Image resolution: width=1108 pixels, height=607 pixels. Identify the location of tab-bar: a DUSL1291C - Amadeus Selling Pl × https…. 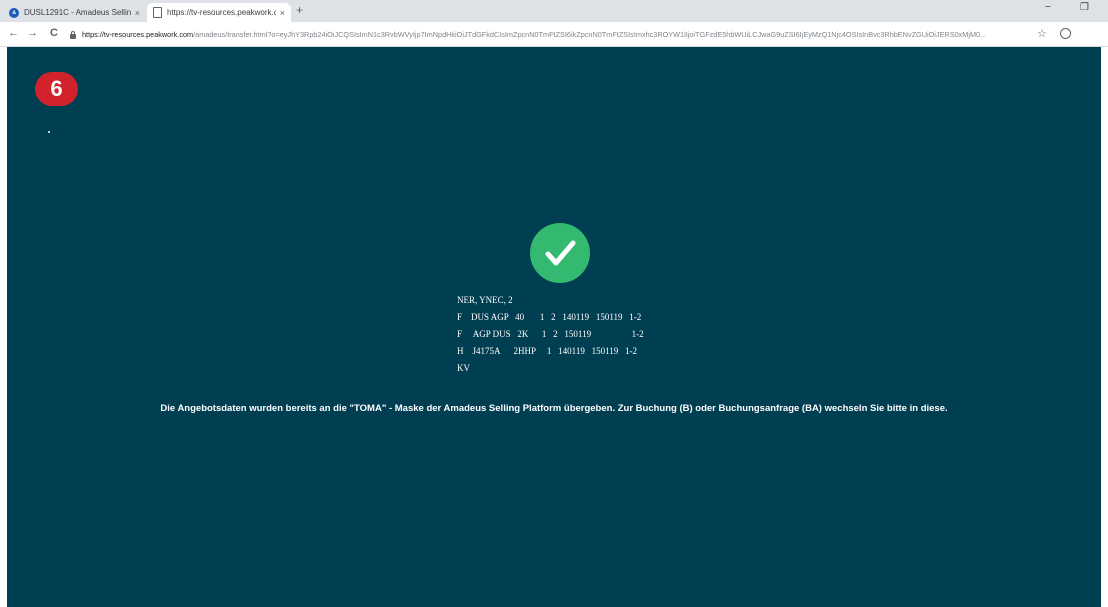
(554, 11).